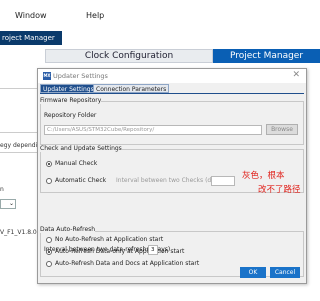 Image resolution: width=320 pixels, height=301 pixels. Describe the element at coordinates (170, 180) in the screenshot. I see `check-interval-label: Interval between two Checks (days)` at that location.